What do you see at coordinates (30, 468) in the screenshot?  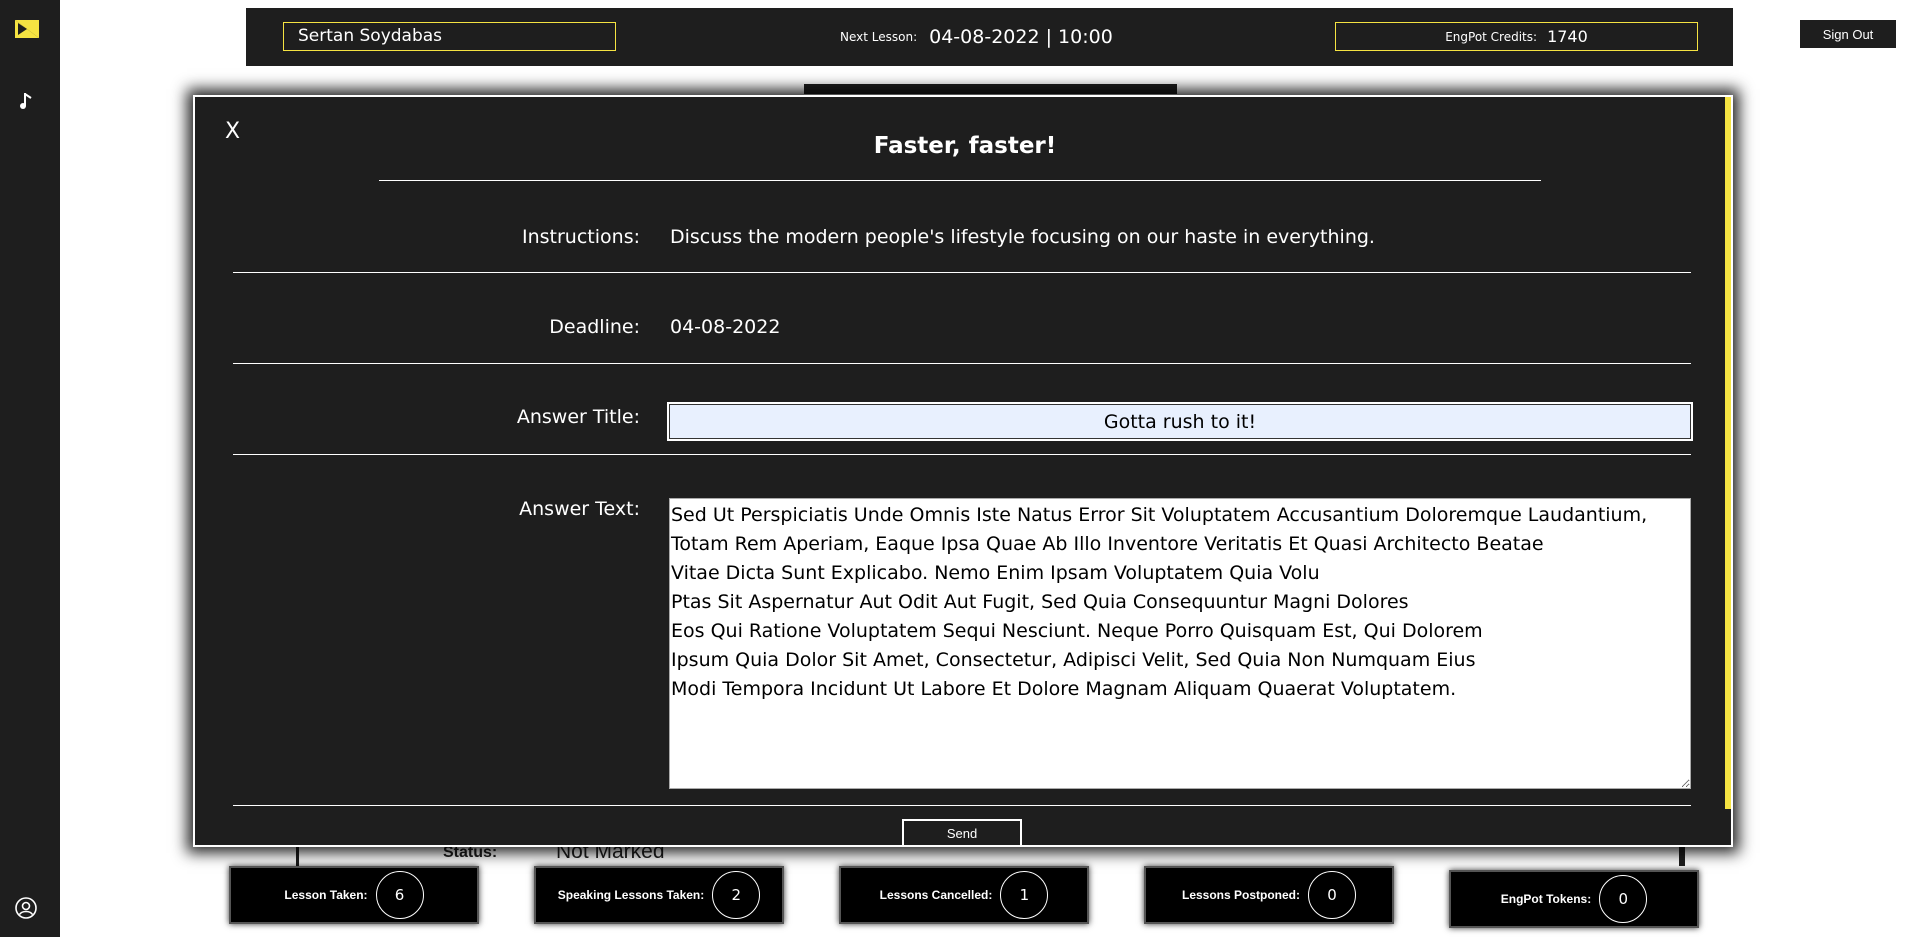 I see `sidebar` at bounding box center [30, 468].